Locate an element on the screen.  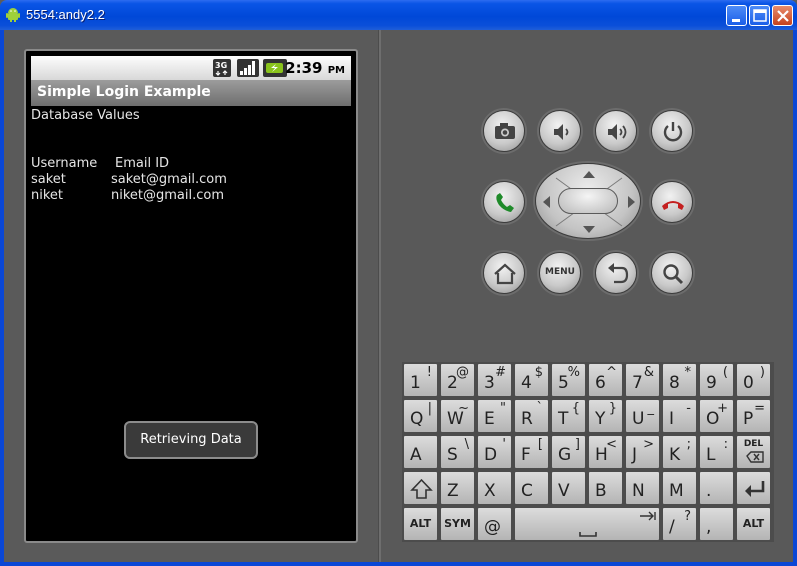
space-icon is located at coordinates (617, 524).